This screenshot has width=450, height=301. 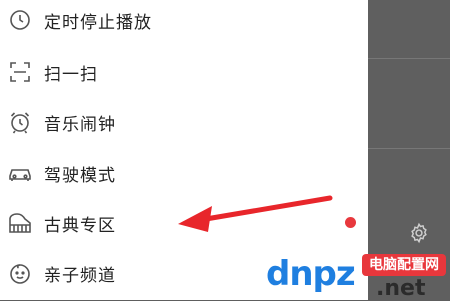 I want to click on menu-item-label: 亲子频道, so click(x=80, y=275).